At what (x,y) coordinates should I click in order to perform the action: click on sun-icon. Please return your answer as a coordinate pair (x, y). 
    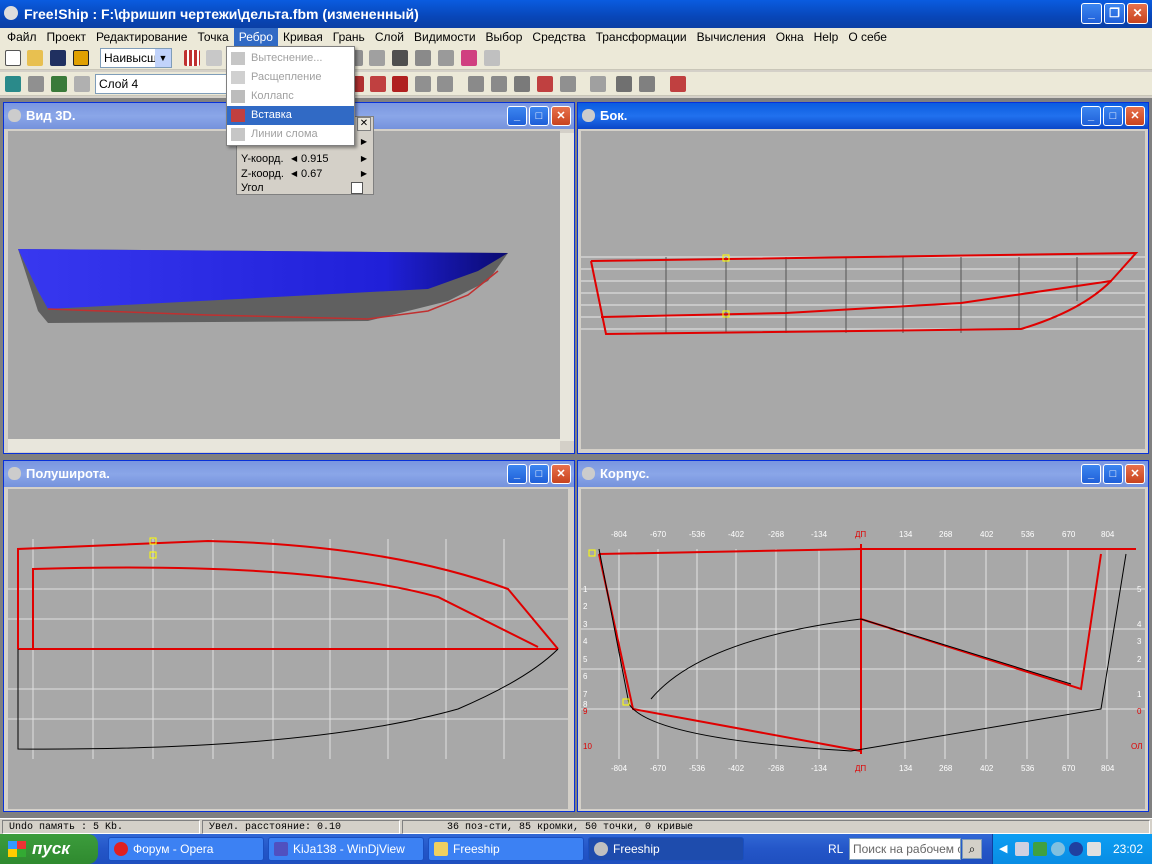
    Looking at the image, I should click on (624, 84).